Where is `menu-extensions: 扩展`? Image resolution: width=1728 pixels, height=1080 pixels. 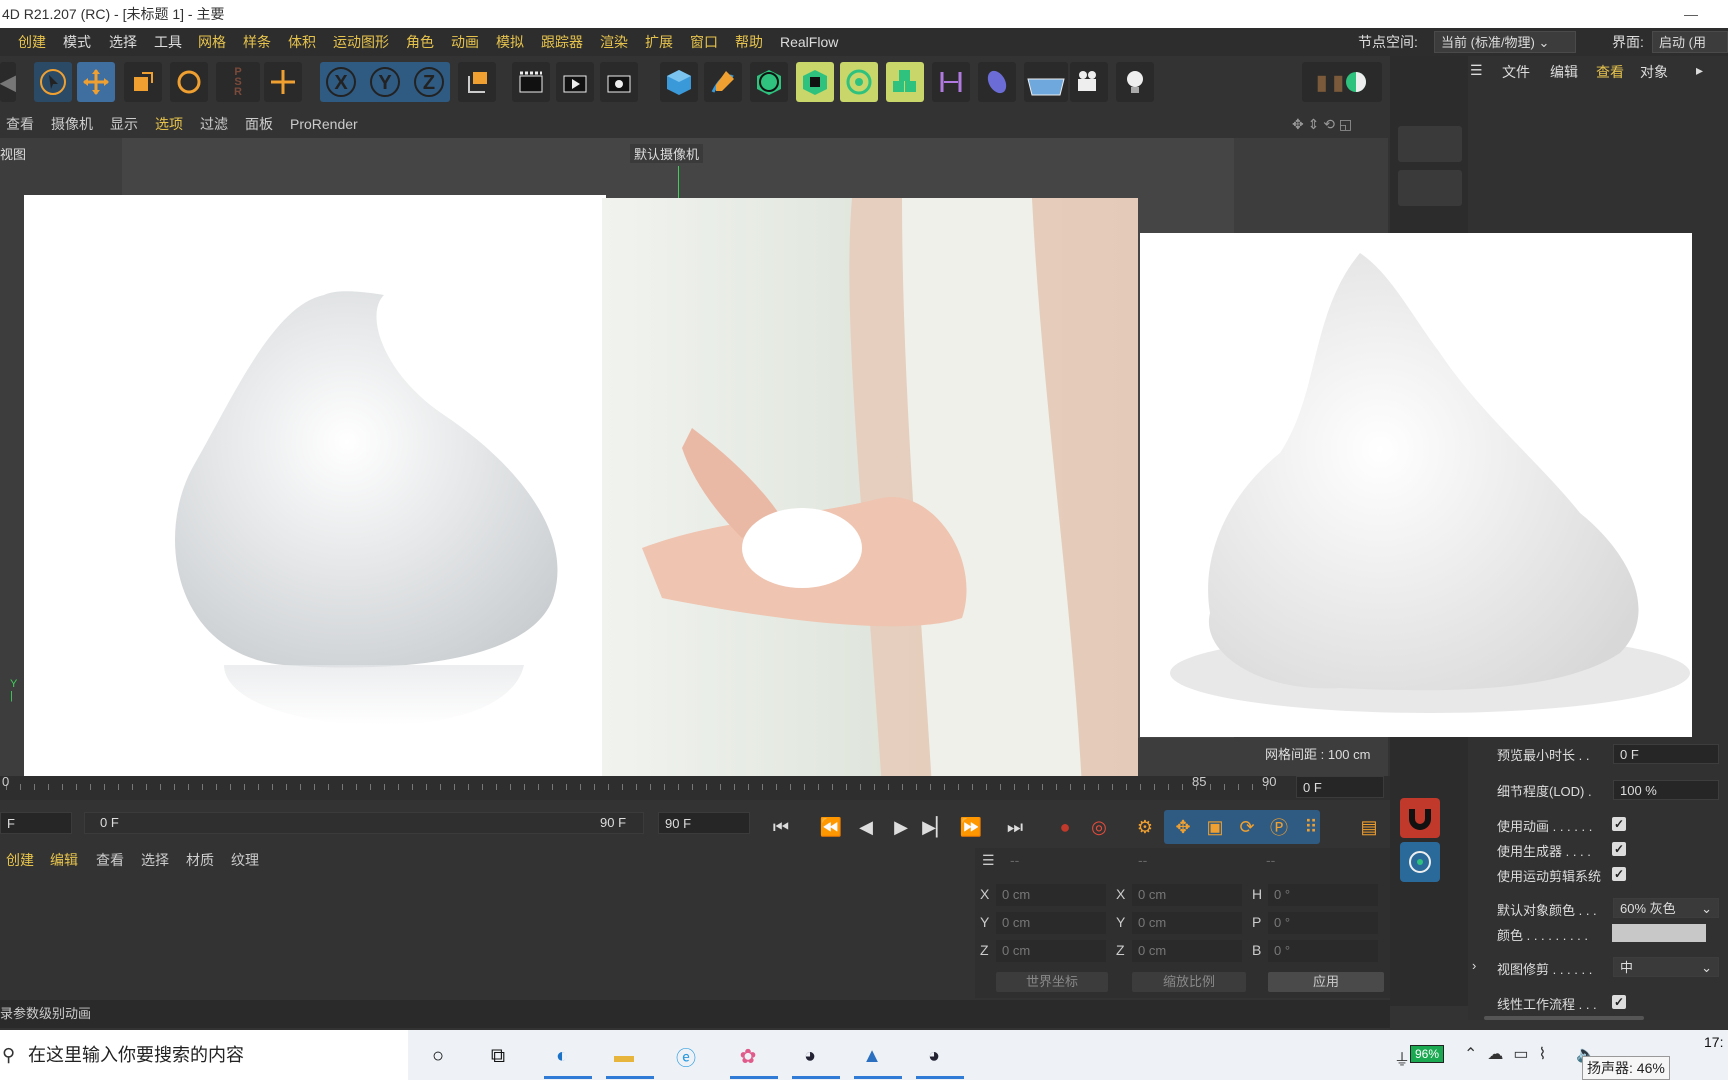
menu-extensions: 扩展 is located at coordinates (659, 42).